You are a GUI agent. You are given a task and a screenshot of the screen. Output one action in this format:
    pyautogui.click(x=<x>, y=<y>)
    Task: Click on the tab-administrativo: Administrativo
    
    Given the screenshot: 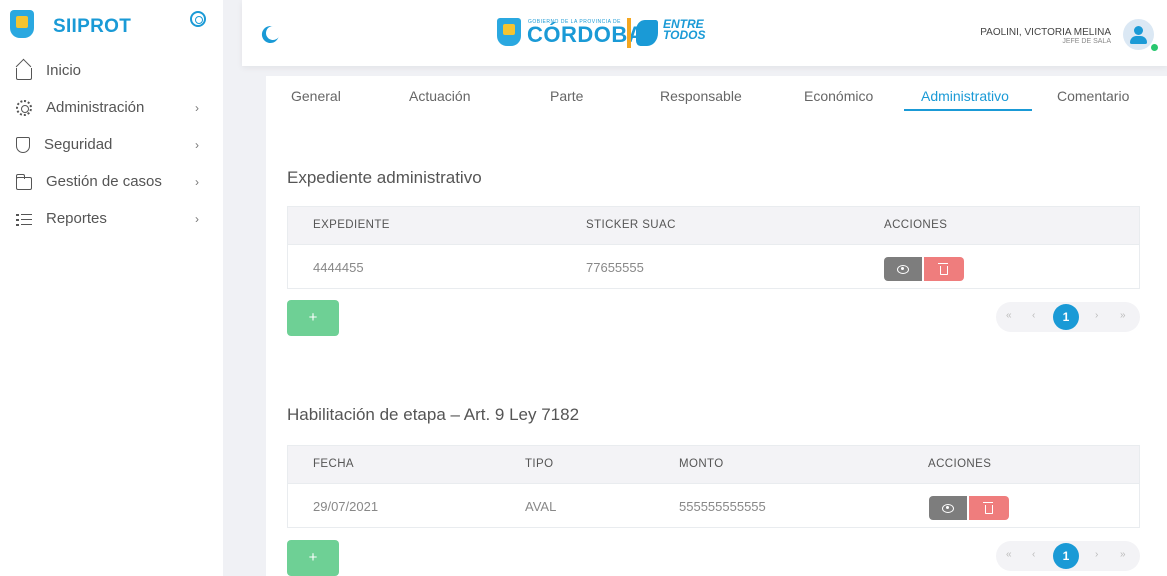 What is the action you would take?
    pyautogui.click(x=965, y=96)
    